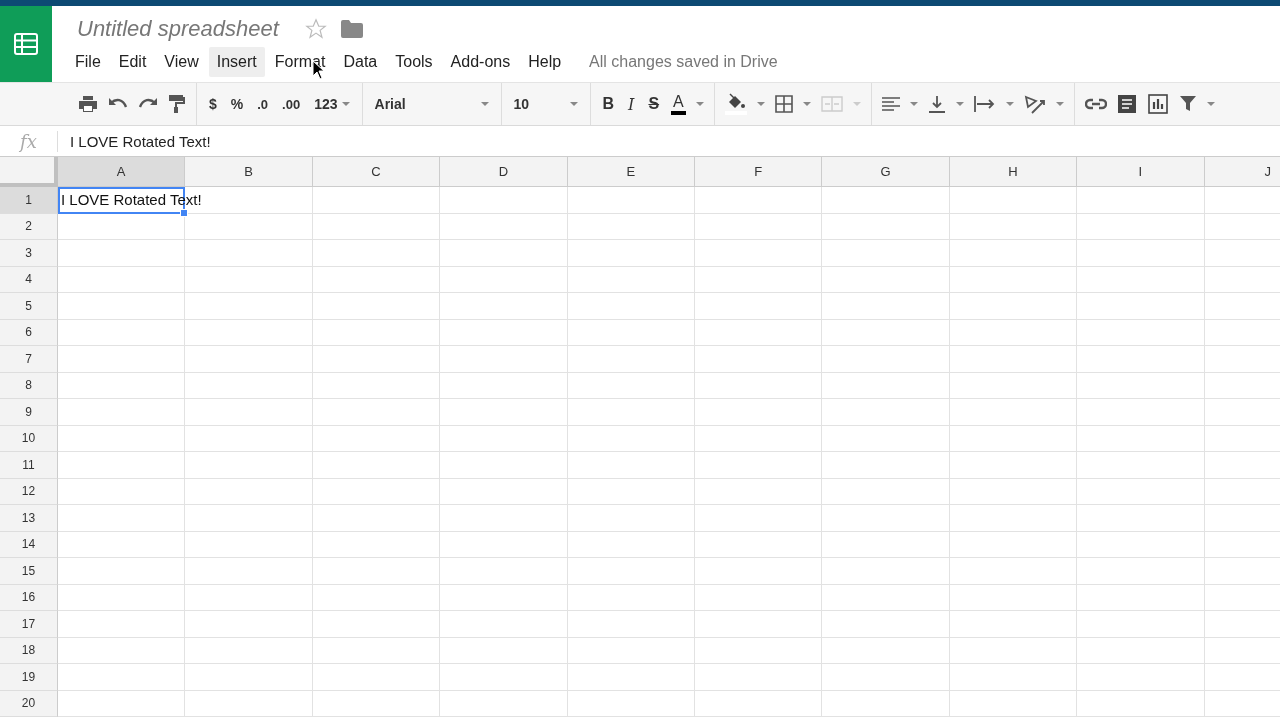  Describe the element at coordinates (29, 332) in the screenshot. I see `row-header: 6` at that location.